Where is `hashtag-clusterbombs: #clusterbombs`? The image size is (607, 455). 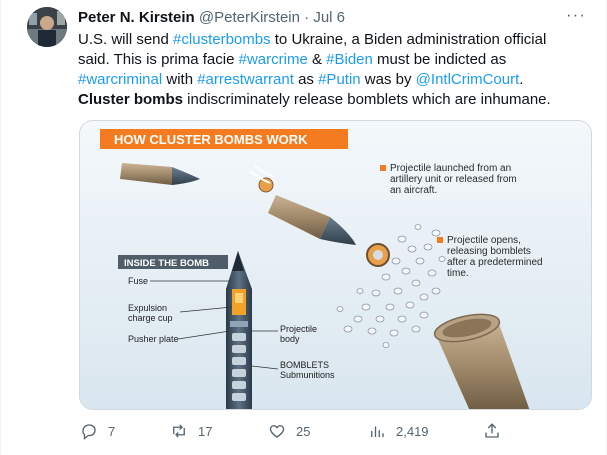 hashtag-clusterbombs: #clusterbombs is located at coordinates (222, 39).